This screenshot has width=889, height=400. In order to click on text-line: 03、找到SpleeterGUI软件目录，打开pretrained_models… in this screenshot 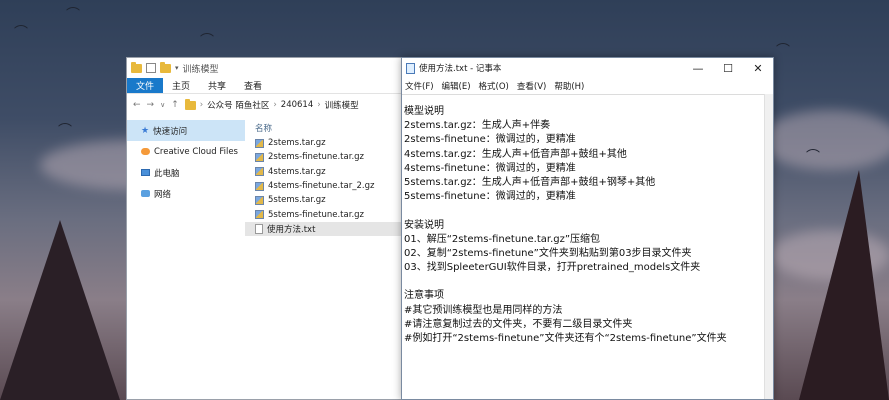, I will do `click(552, 268)`.